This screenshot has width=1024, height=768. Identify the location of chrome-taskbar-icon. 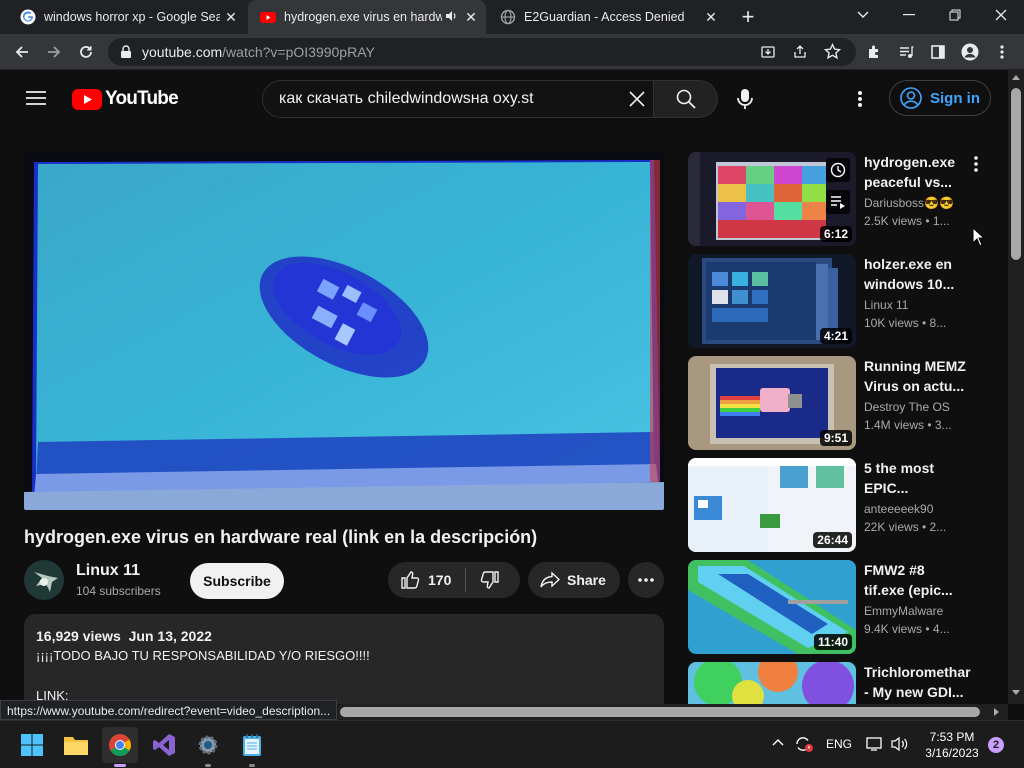
(120, 747).